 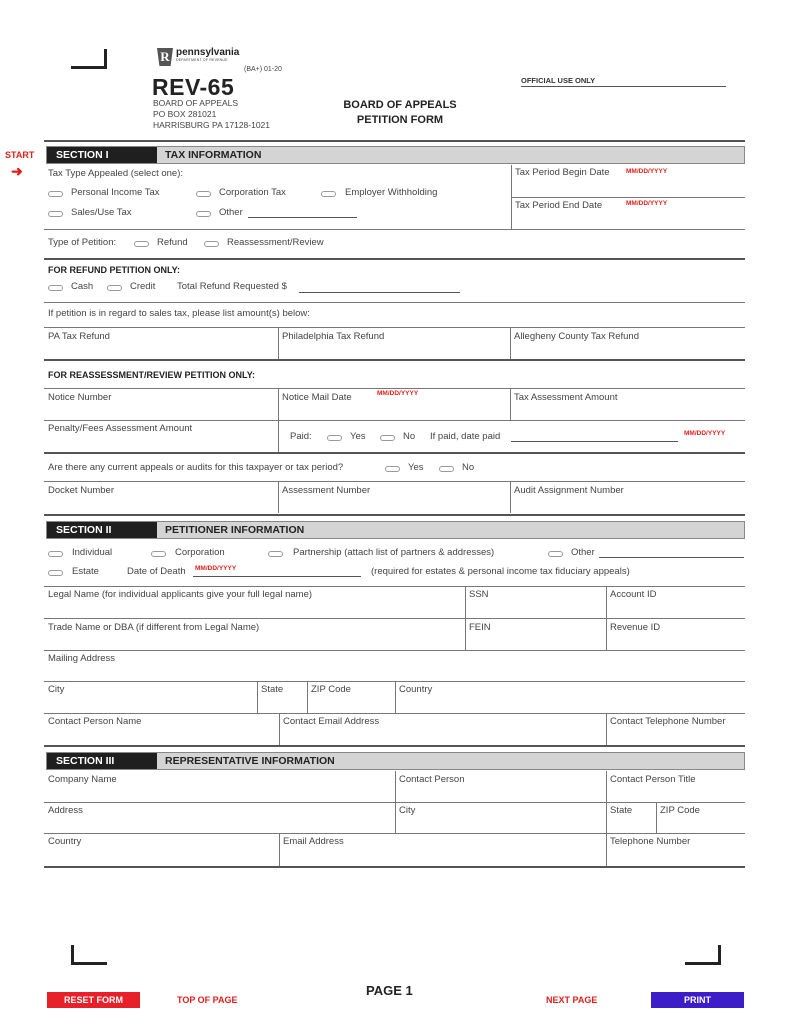 What do you see at coordinates (326, 490) in the screenshot?
I see `assessment-number-field: Assessment Number` at bounding box center [326, 490].